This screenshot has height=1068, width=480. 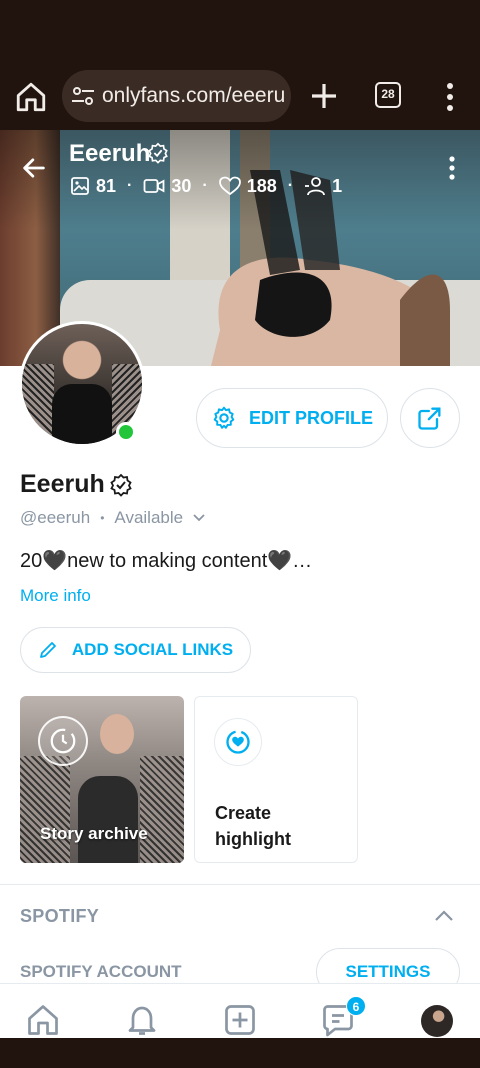 What do you see at coordinates (240, 32) in the screenshot?
I see `status-bar` at bounding box center [240, 32].